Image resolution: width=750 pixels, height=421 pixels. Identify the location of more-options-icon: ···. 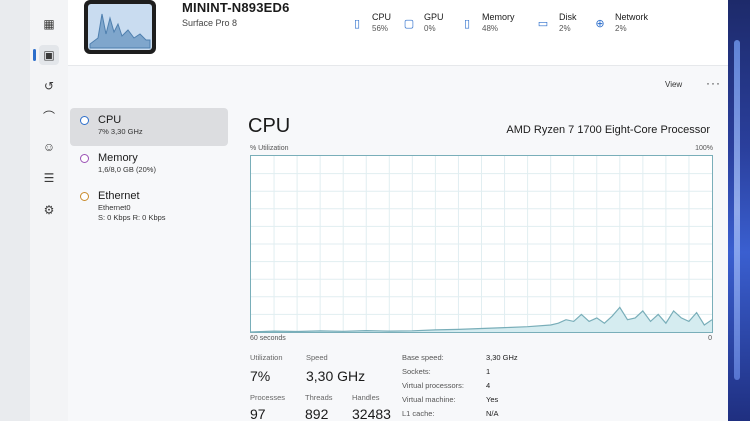
(713, 83).